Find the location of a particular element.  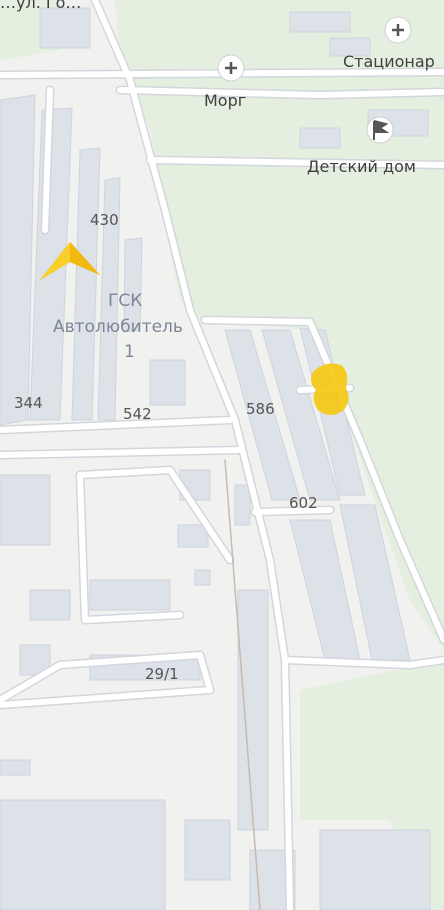

house-number: 602 is located at coordinates (303, 503).